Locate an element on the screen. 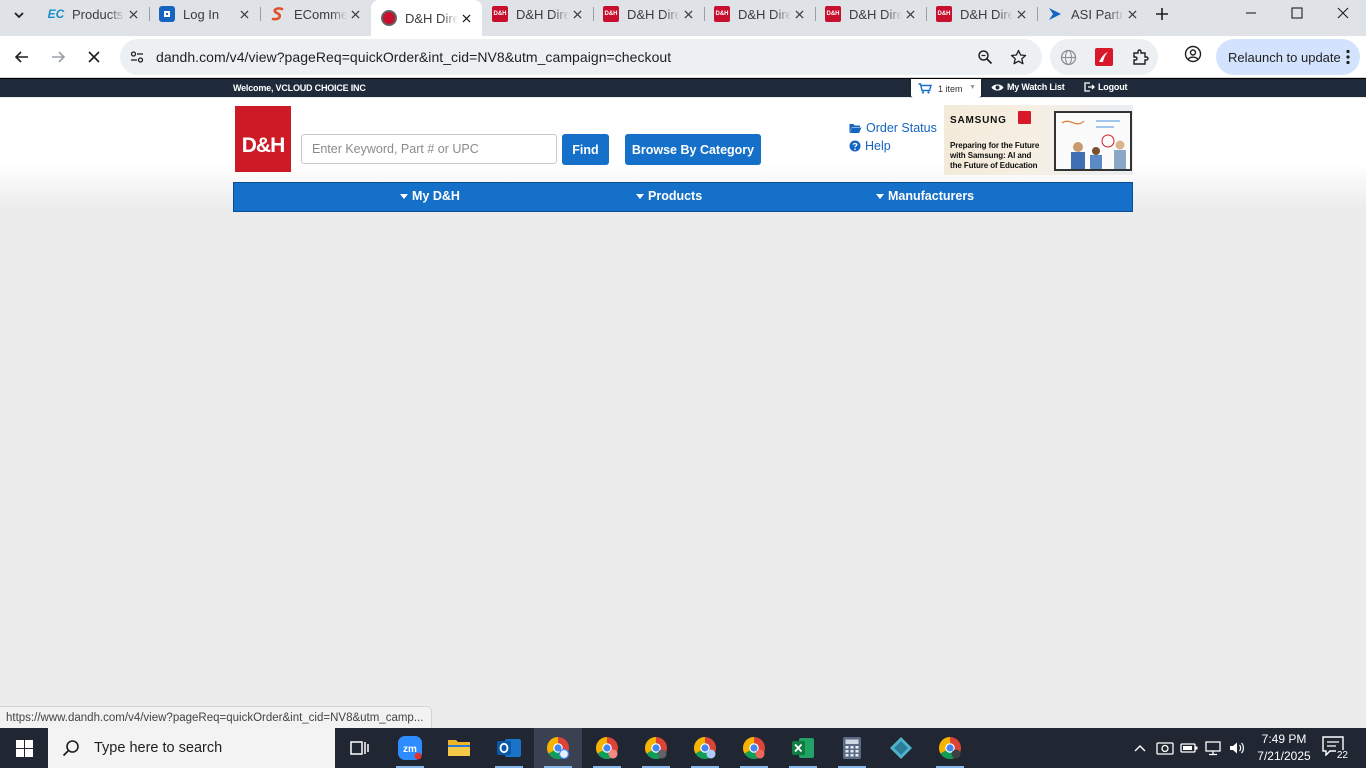 The height and width of the screenshot is (768, 1366). zoom-app-button: zm is located at coordinates (410, 748).